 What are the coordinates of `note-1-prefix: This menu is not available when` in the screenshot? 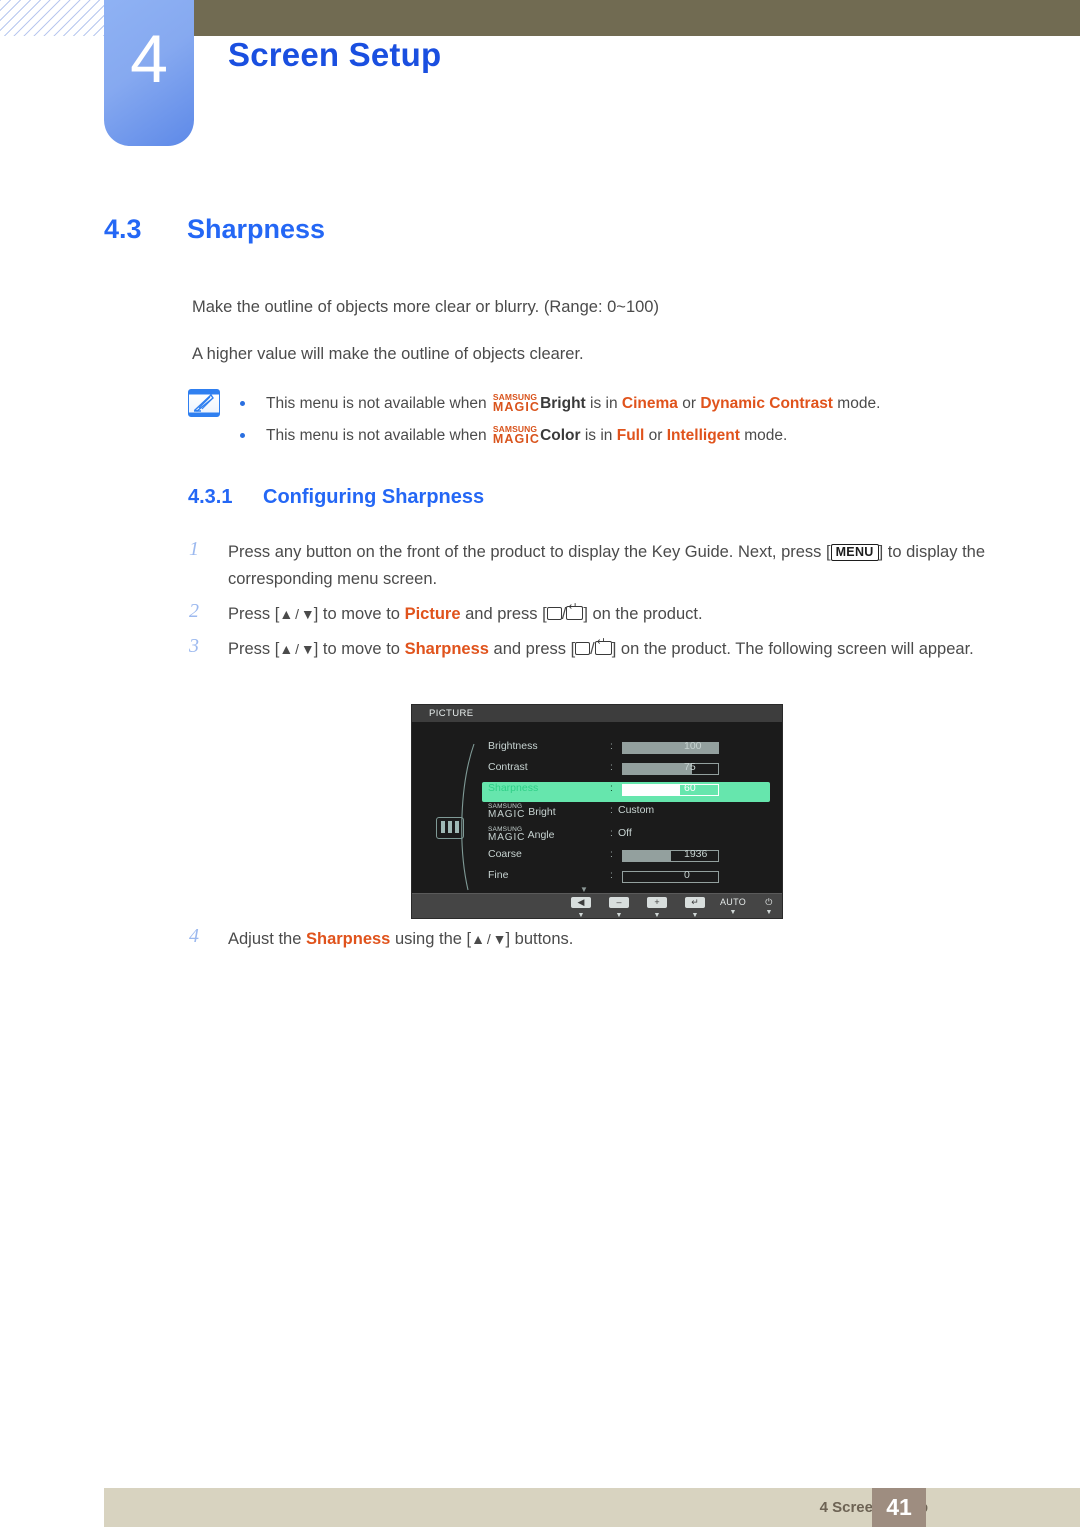 It's located at (376, 403).